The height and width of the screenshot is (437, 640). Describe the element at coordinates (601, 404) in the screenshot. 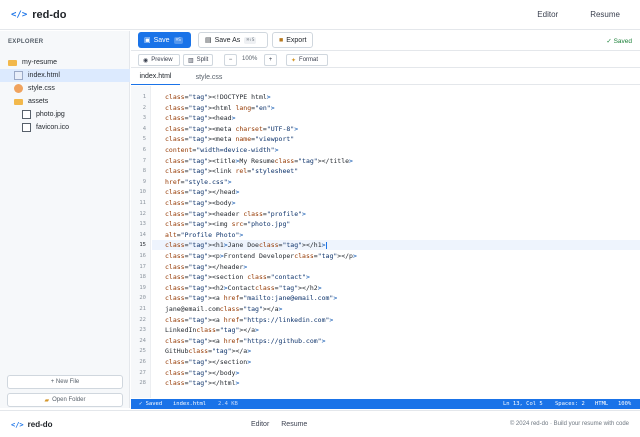

I see `status-language: HTML` at that location.